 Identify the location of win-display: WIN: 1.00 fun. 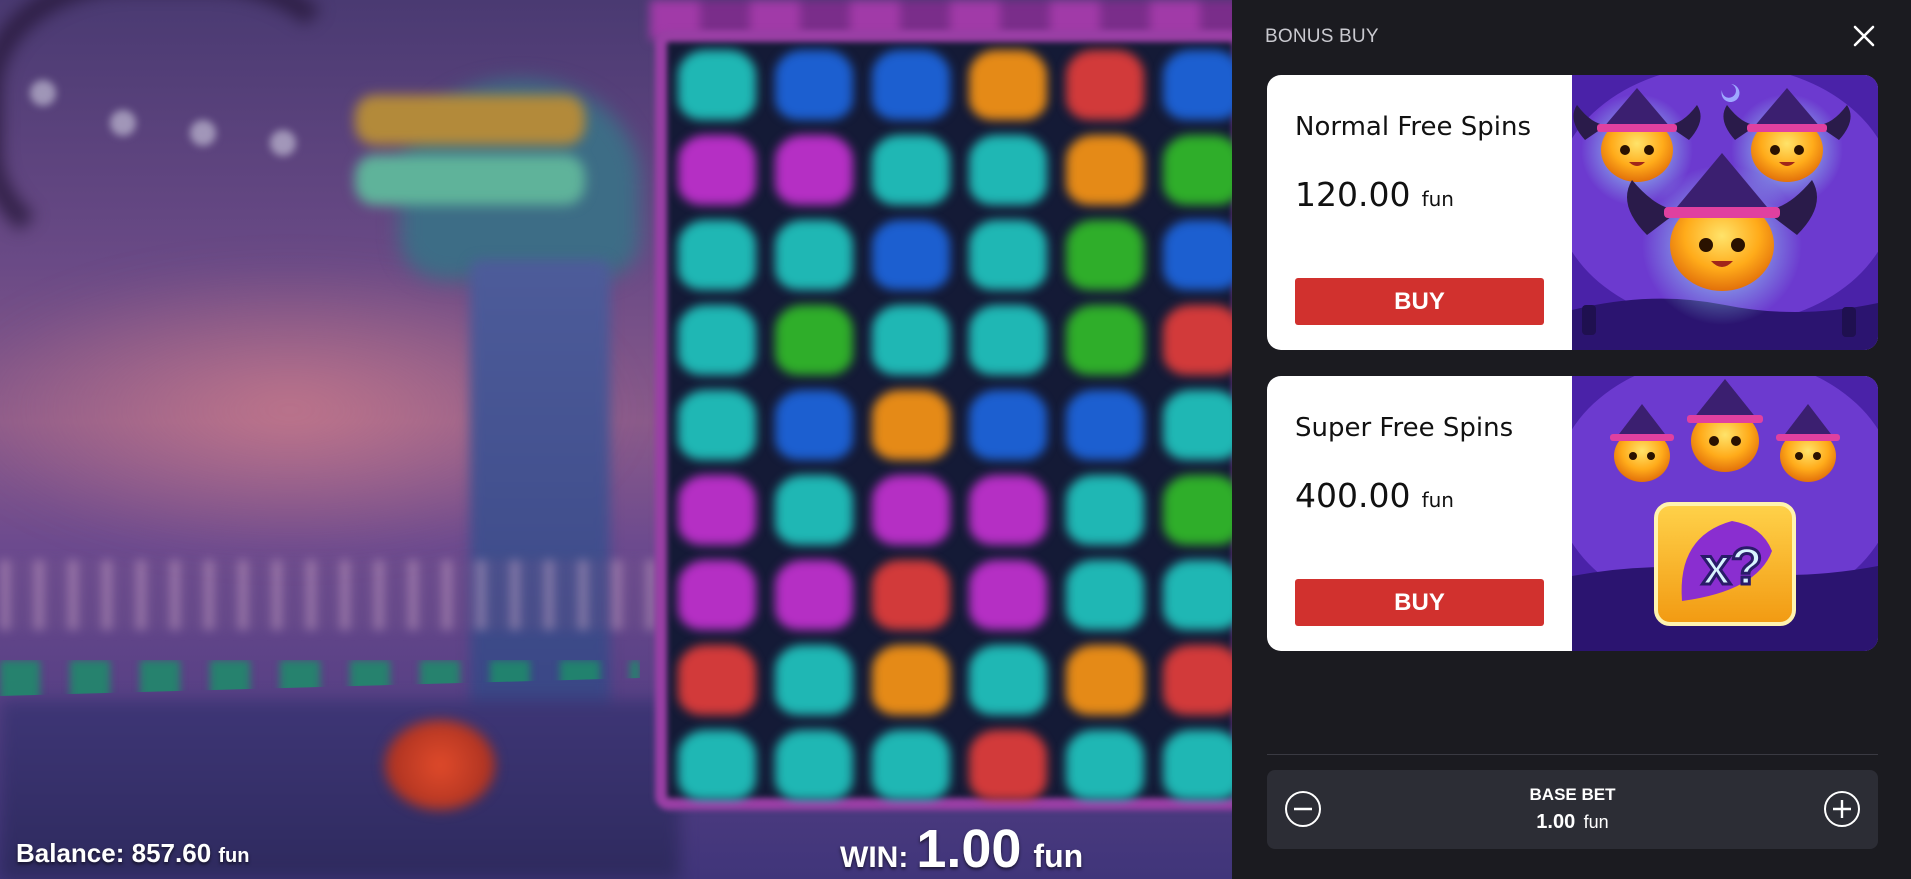
(961, 848).